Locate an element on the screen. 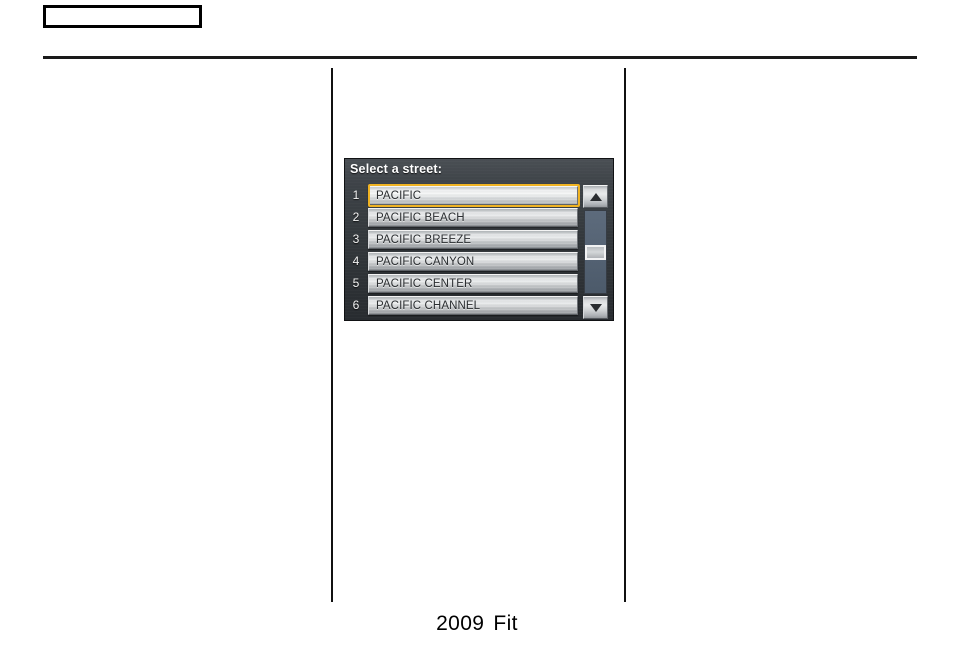 This screenshot has width=954, height=652. street-name-label: PACIFIC CANYON is located at coordinates (425, 261).